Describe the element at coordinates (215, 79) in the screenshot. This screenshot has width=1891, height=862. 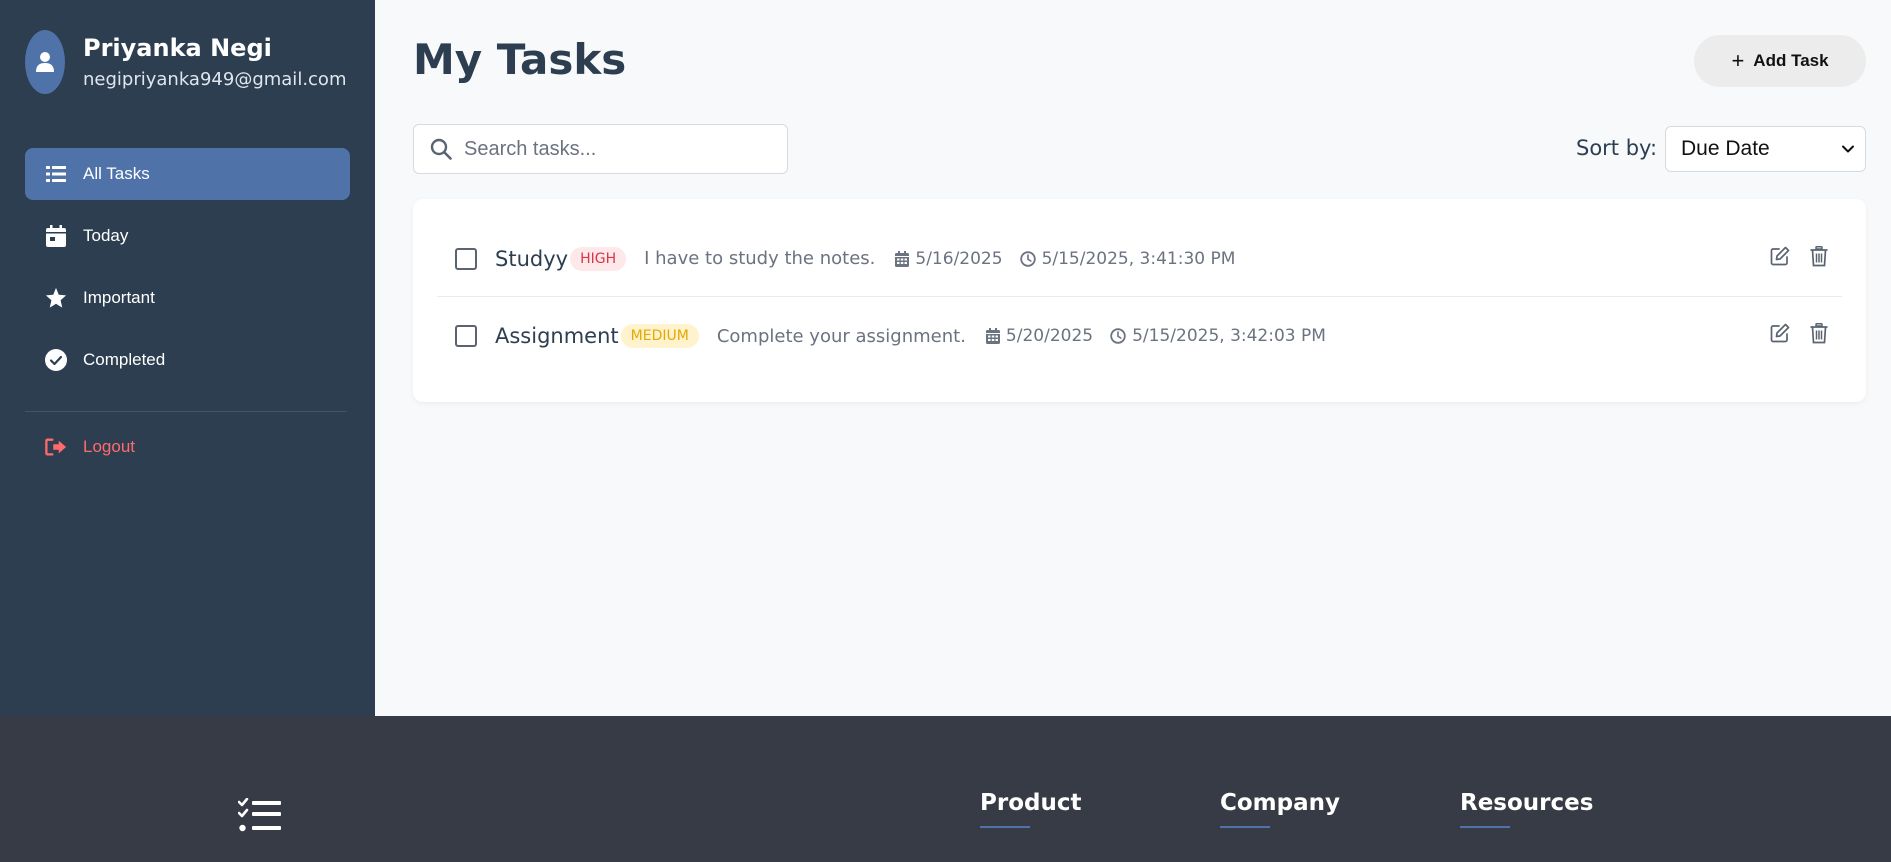
I see `profile-email: negipriyanka949@gmail.com` at that location.